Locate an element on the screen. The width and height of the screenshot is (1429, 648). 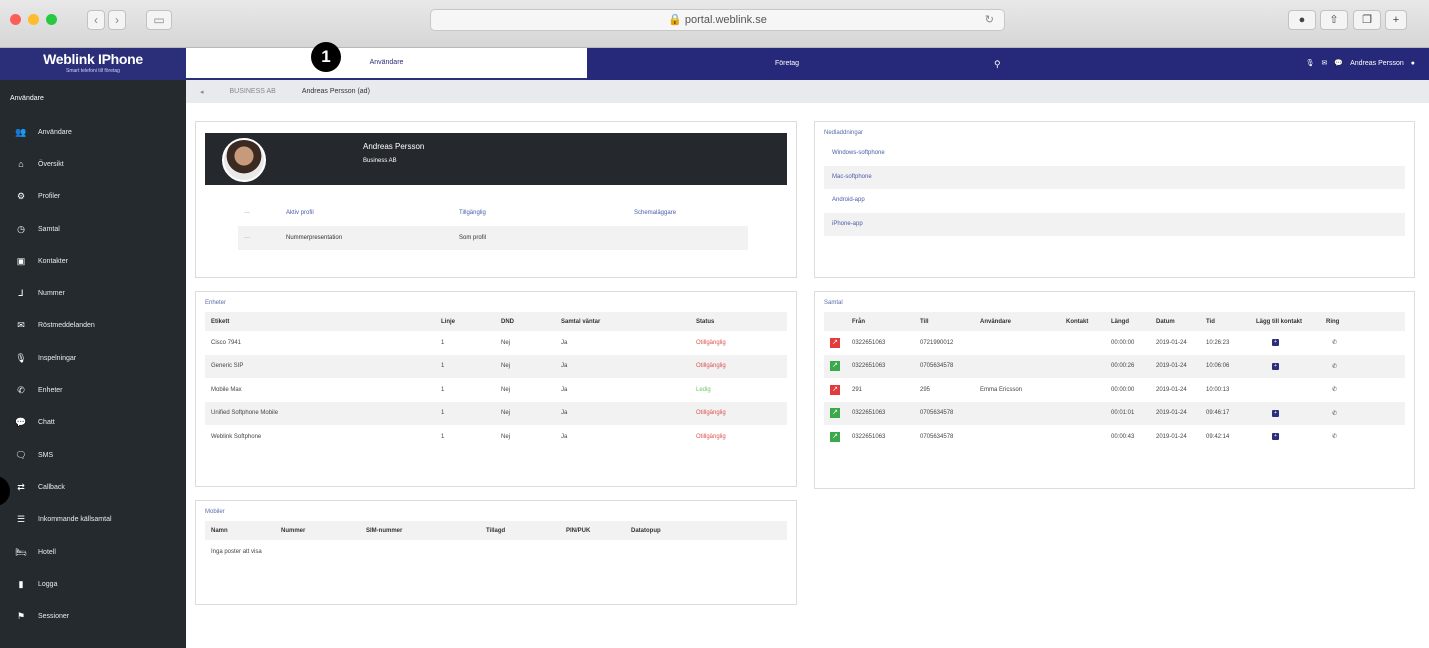
url-bar: 🔒 portal.weblink.se ↻ is located at coordinates (717, 20).